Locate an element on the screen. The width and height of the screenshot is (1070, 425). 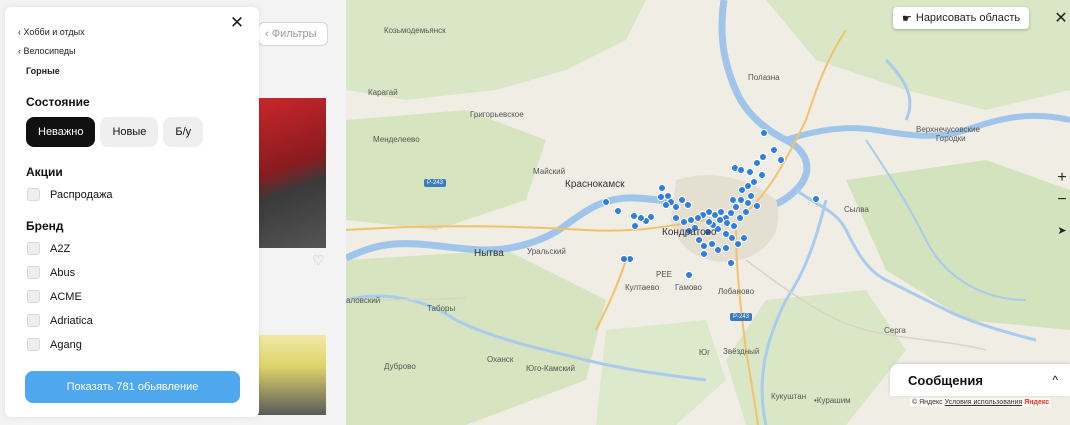
breadcrumb-bicycles: ‹ Велосипеды is located at coordinates (47, 51).